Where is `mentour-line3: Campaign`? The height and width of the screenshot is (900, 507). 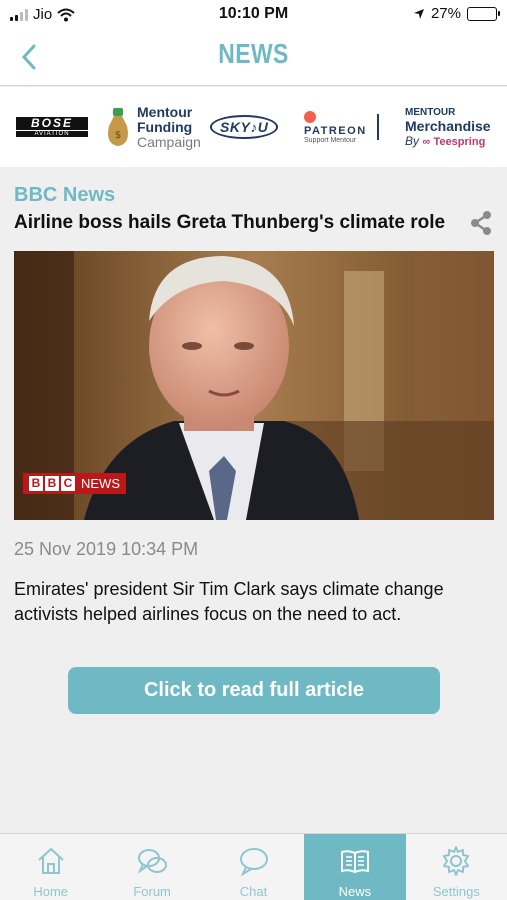
mentour-line3: Campaign is located at coordinates (169, 141).